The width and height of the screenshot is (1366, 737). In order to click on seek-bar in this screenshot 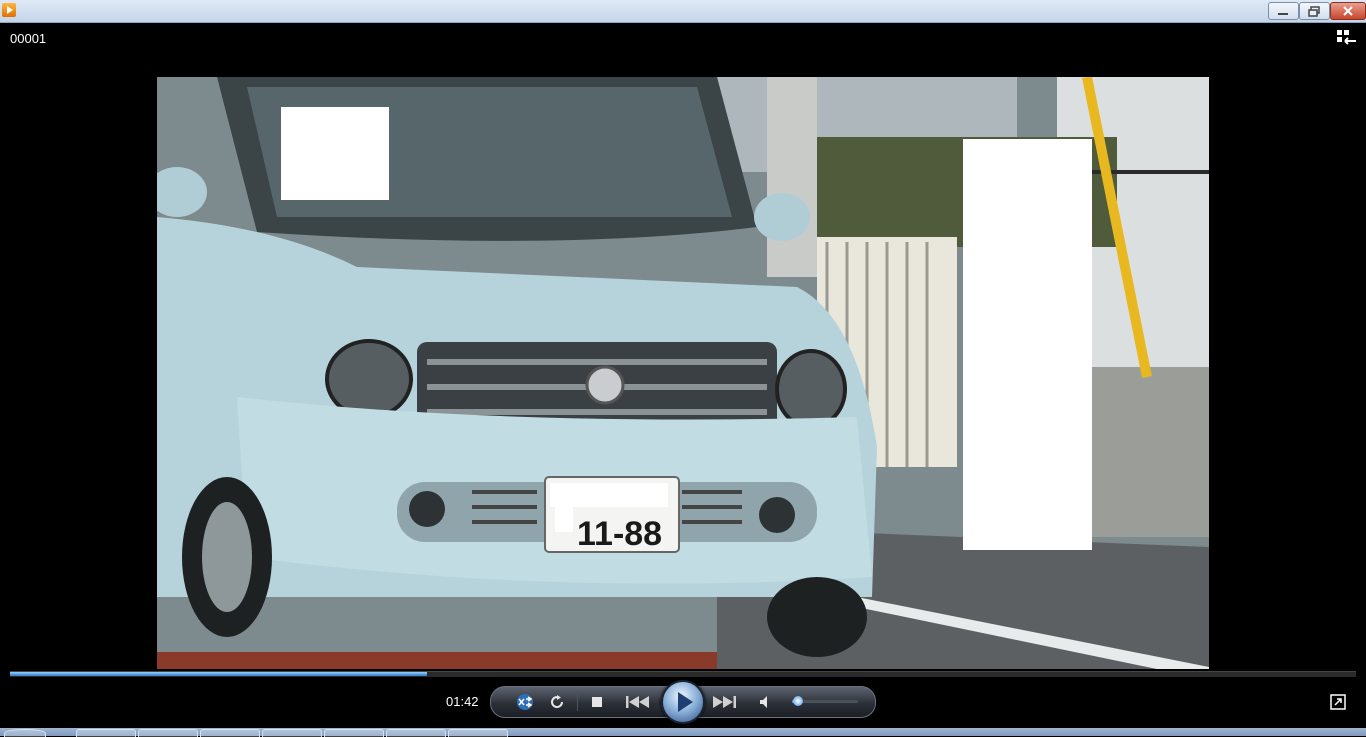, I will do `click(683, 674)`.